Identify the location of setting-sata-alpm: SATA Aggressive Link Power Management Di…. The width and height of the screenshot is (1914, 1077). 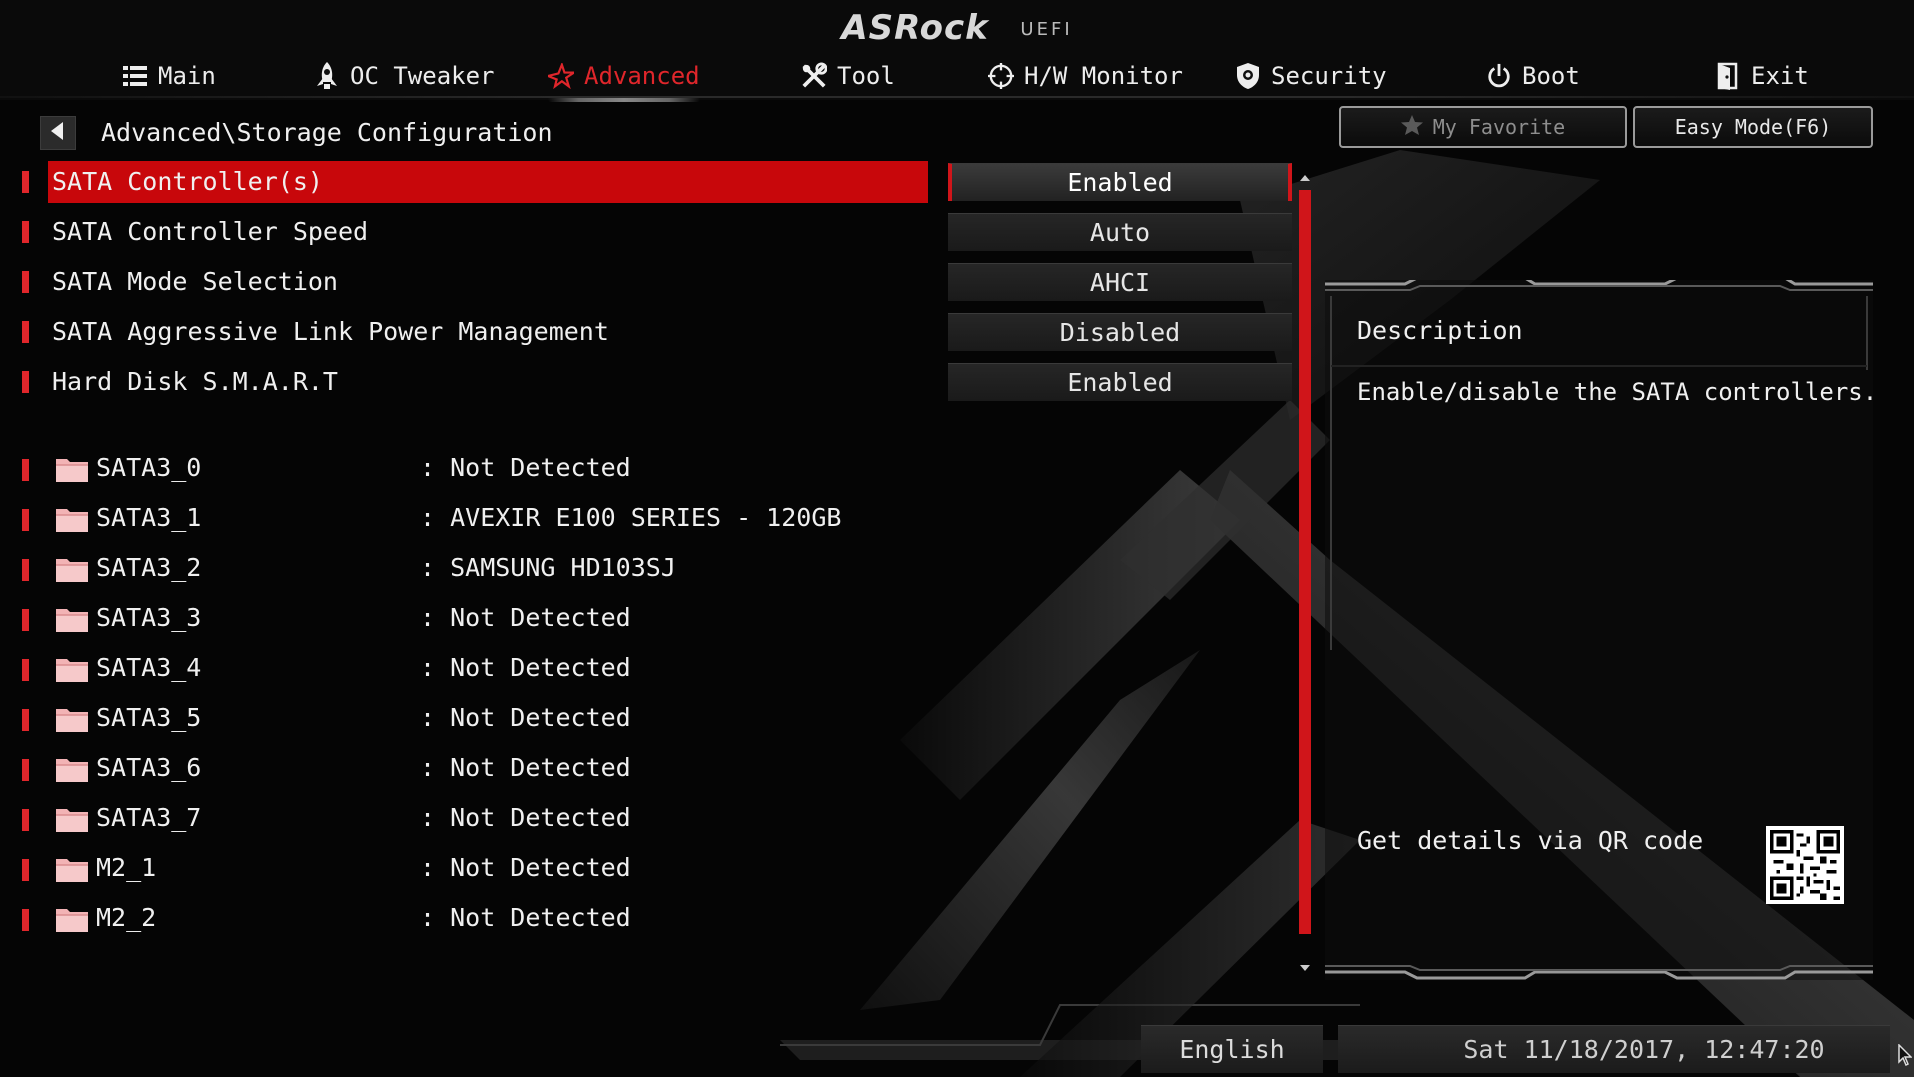
(657, 332).